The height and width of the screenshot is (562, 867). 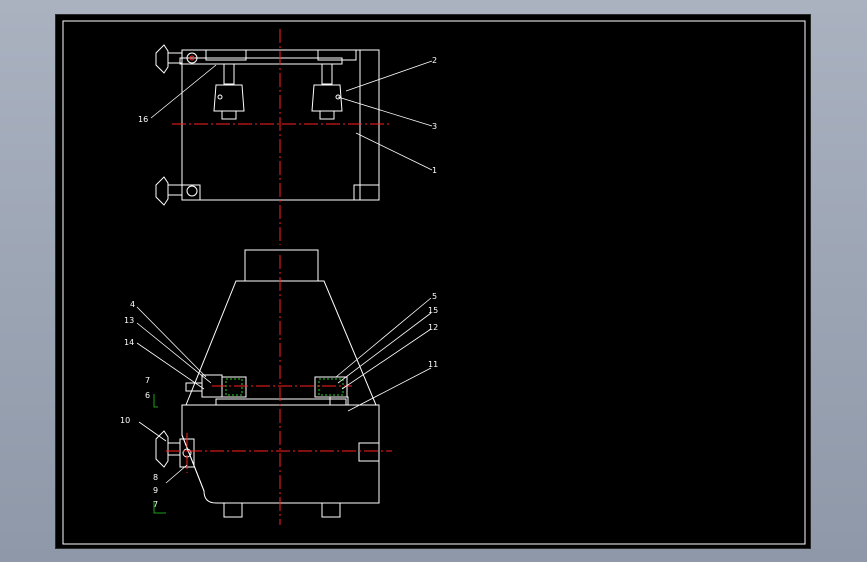 I want to click on top-clamp-right, so click(x=327, y=91).